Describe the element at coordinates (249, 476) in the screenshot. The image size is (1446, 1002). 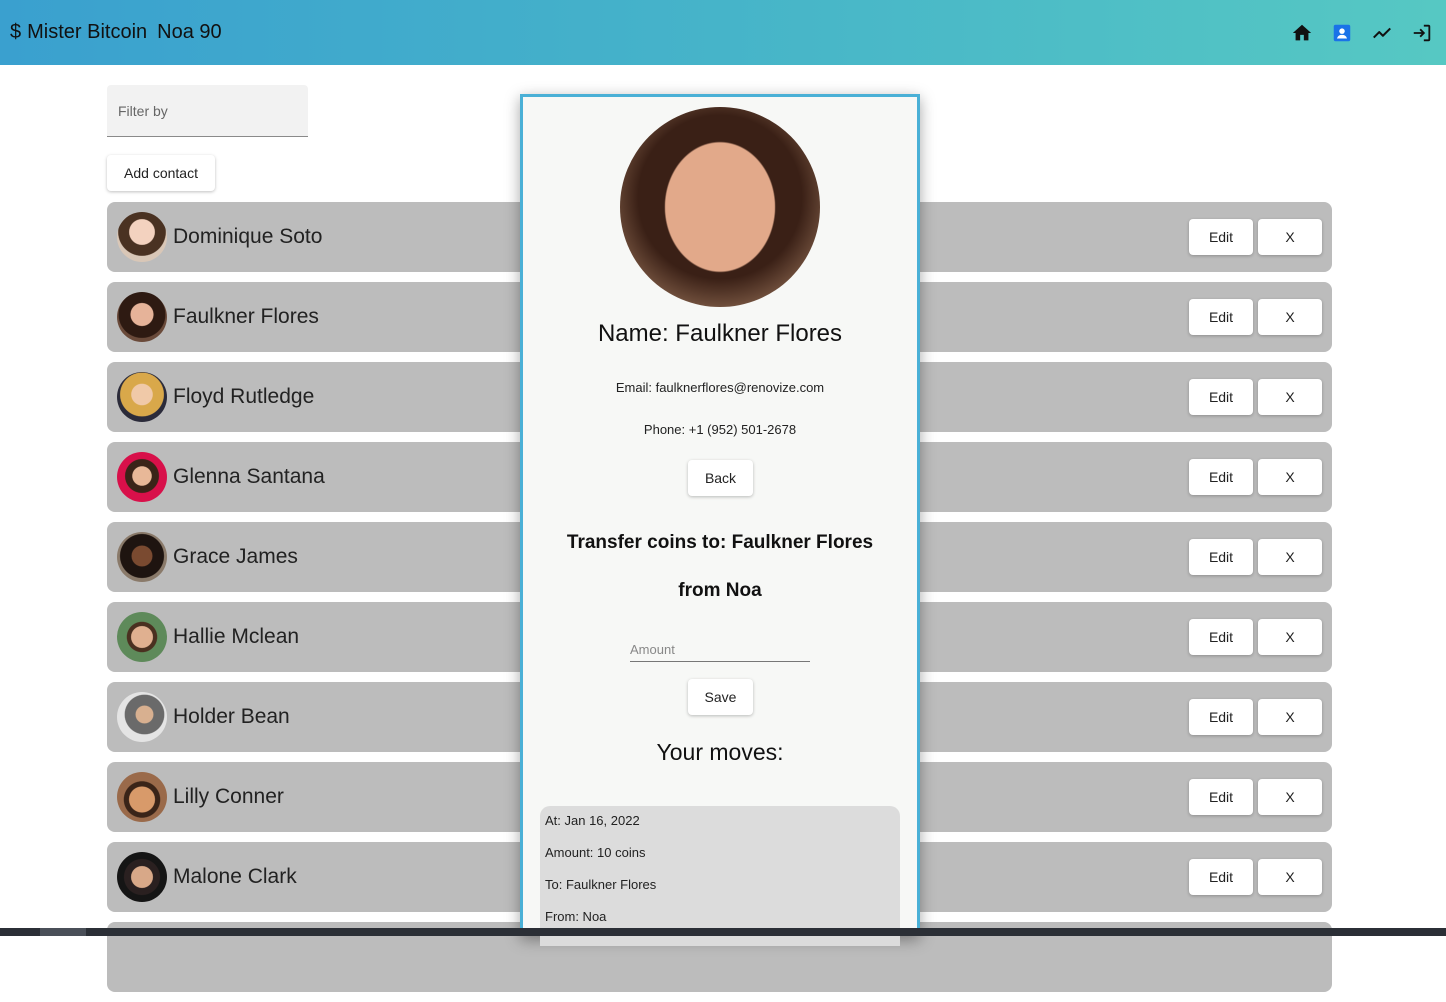
I see `contact-name: Glenna Santana` at that location.